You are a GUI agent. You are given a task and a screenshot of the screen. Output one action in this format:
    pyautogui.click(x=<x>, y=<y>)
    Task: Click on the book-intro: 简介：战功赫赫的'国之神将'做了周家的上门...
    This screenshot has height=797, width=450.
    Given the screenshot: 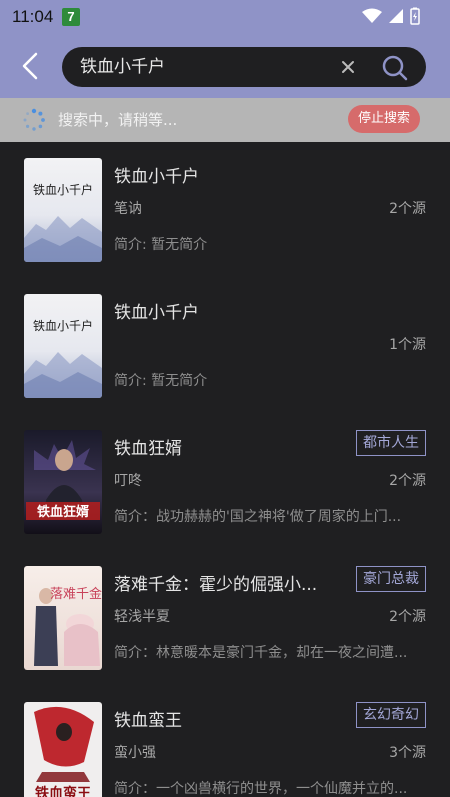 What is the action you would take?
    pyautogui.click(x=258, y=517)
    